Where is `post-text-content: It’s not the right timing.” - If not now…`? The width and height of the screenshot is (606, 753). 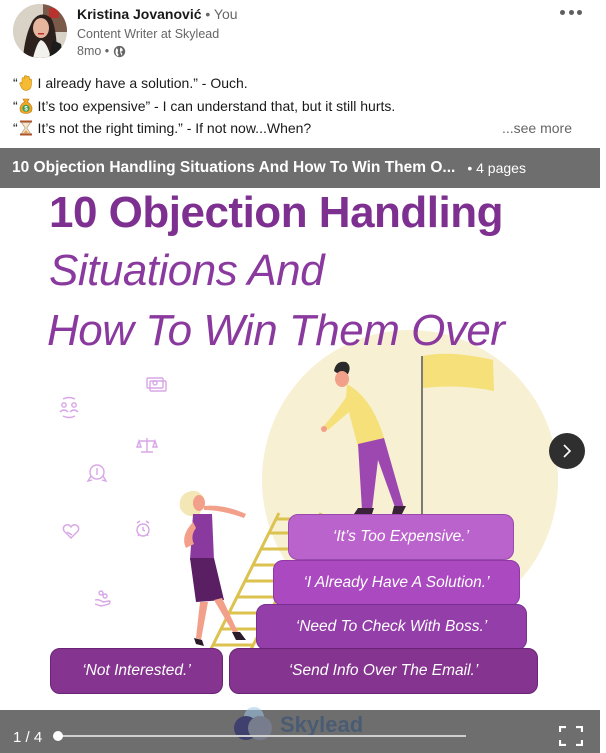 post-text-content: It’s not the right timing.” - If not now… is located at coordinates (172, 128).